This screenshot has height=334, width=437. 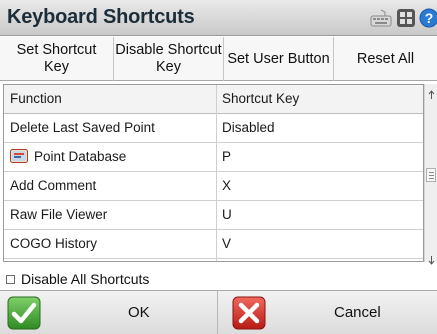 I want to click on table-row: Add Comment X, so click(x=213, y=186).